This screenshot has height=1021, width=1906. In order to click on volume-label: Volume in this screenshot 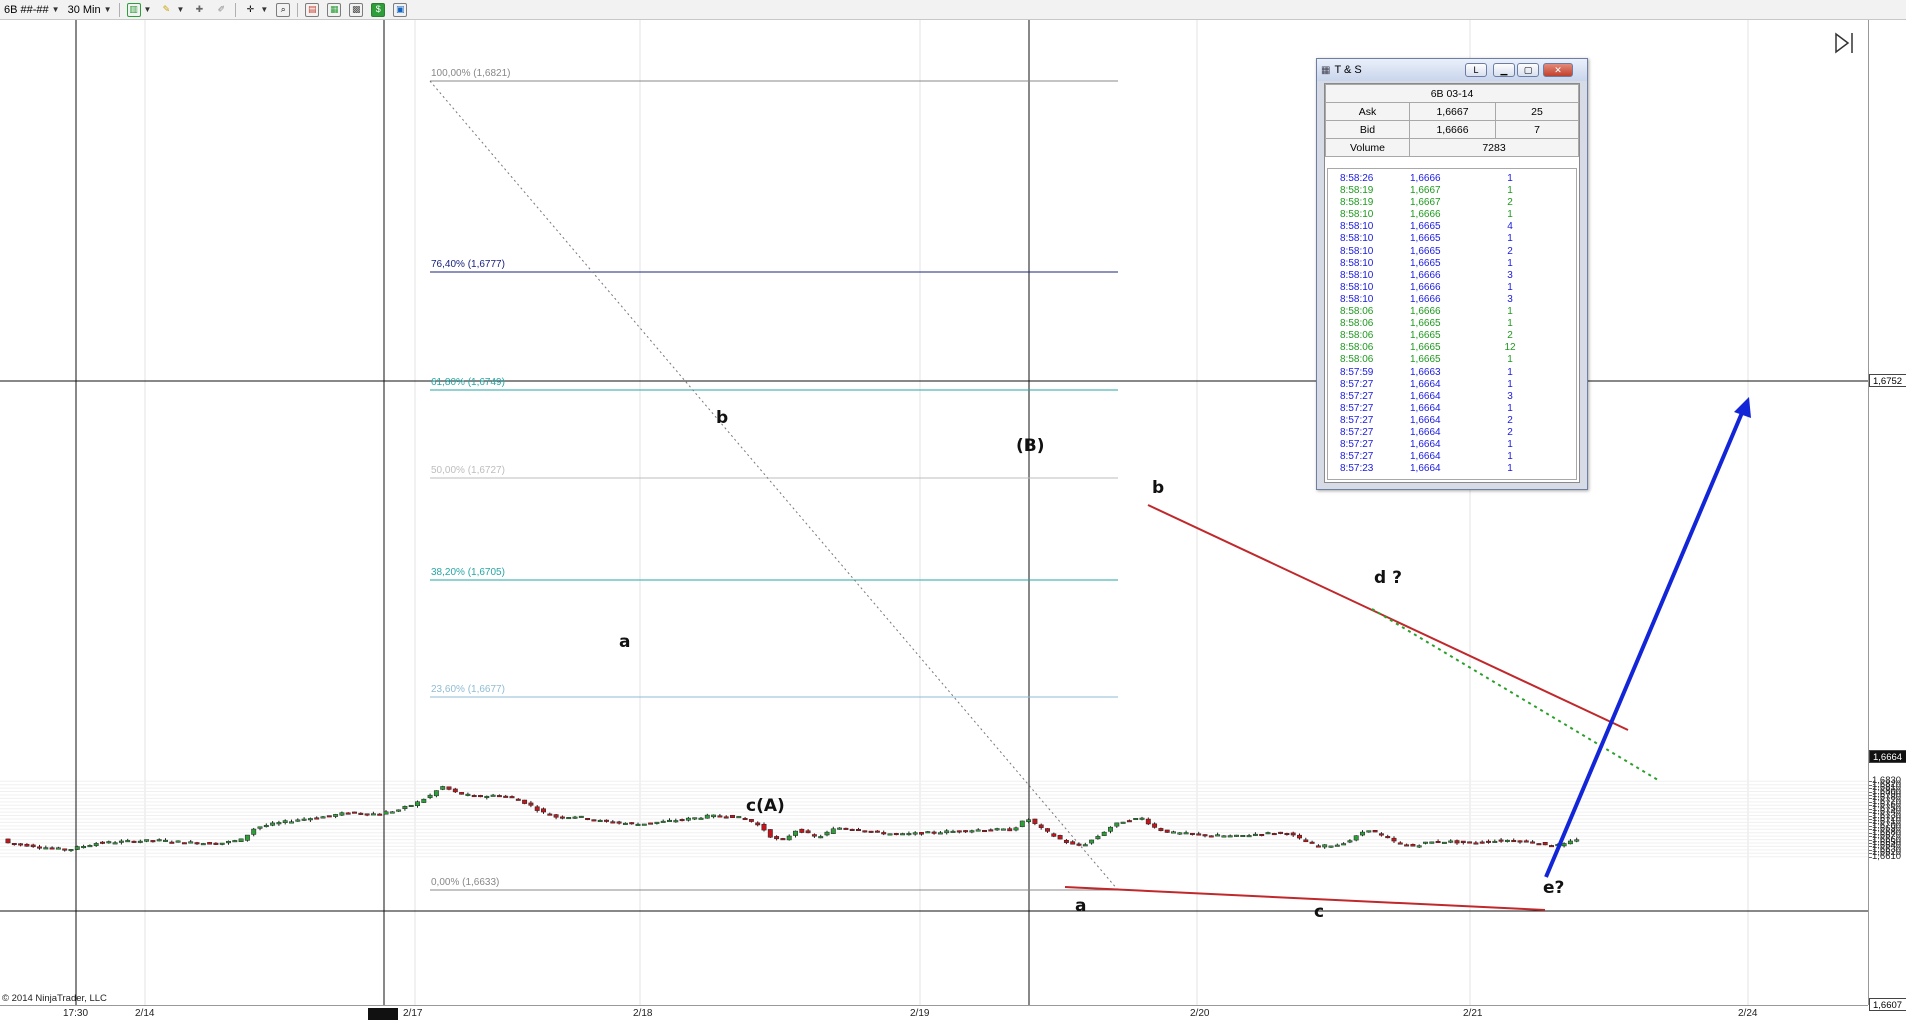, I will do `click(1367, 147)`.